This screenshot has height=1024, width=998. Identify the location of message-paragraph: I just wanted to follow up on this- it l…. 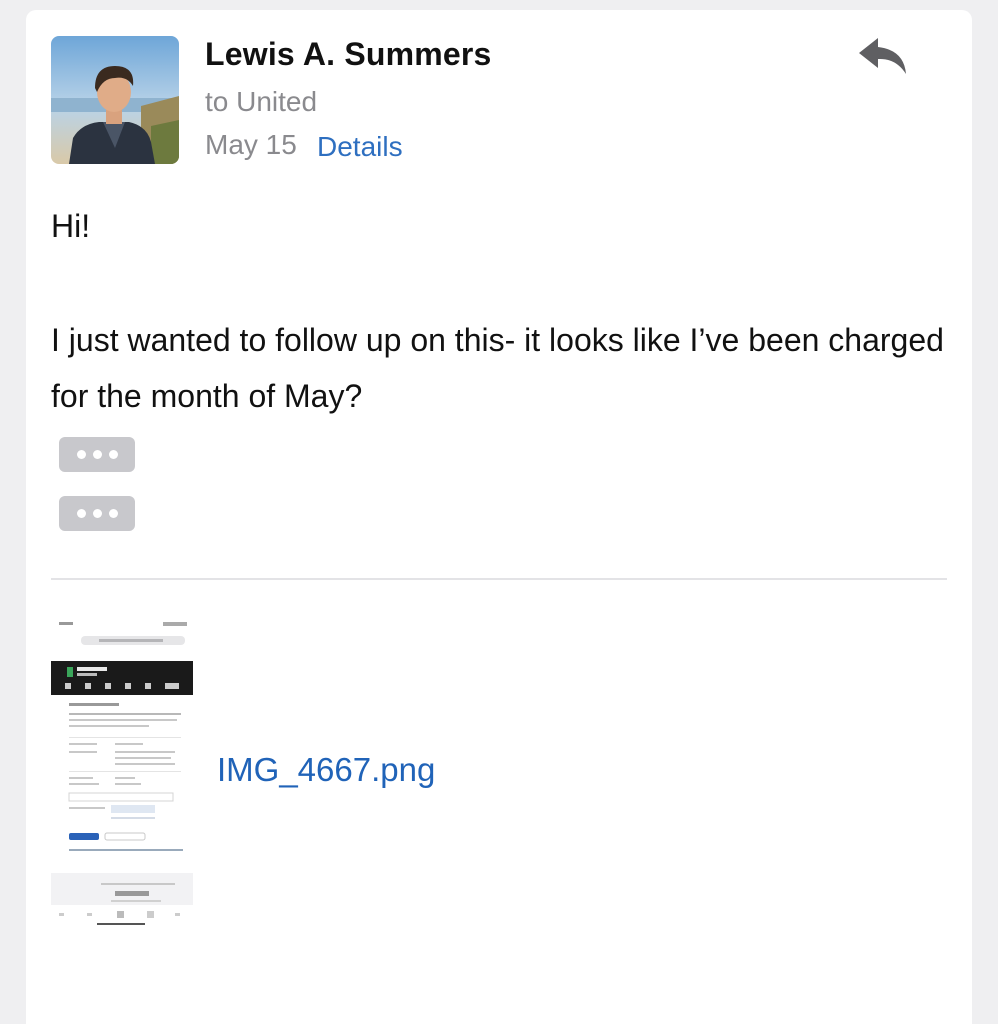
(497, 368).